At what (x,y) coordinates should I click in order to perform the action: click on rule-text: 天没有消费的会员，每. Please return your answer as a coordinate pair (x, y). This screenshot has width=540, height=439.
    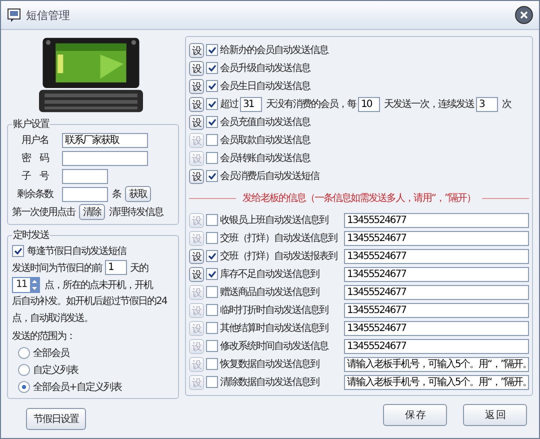
    Looking at the image, I should click on (311, 104).